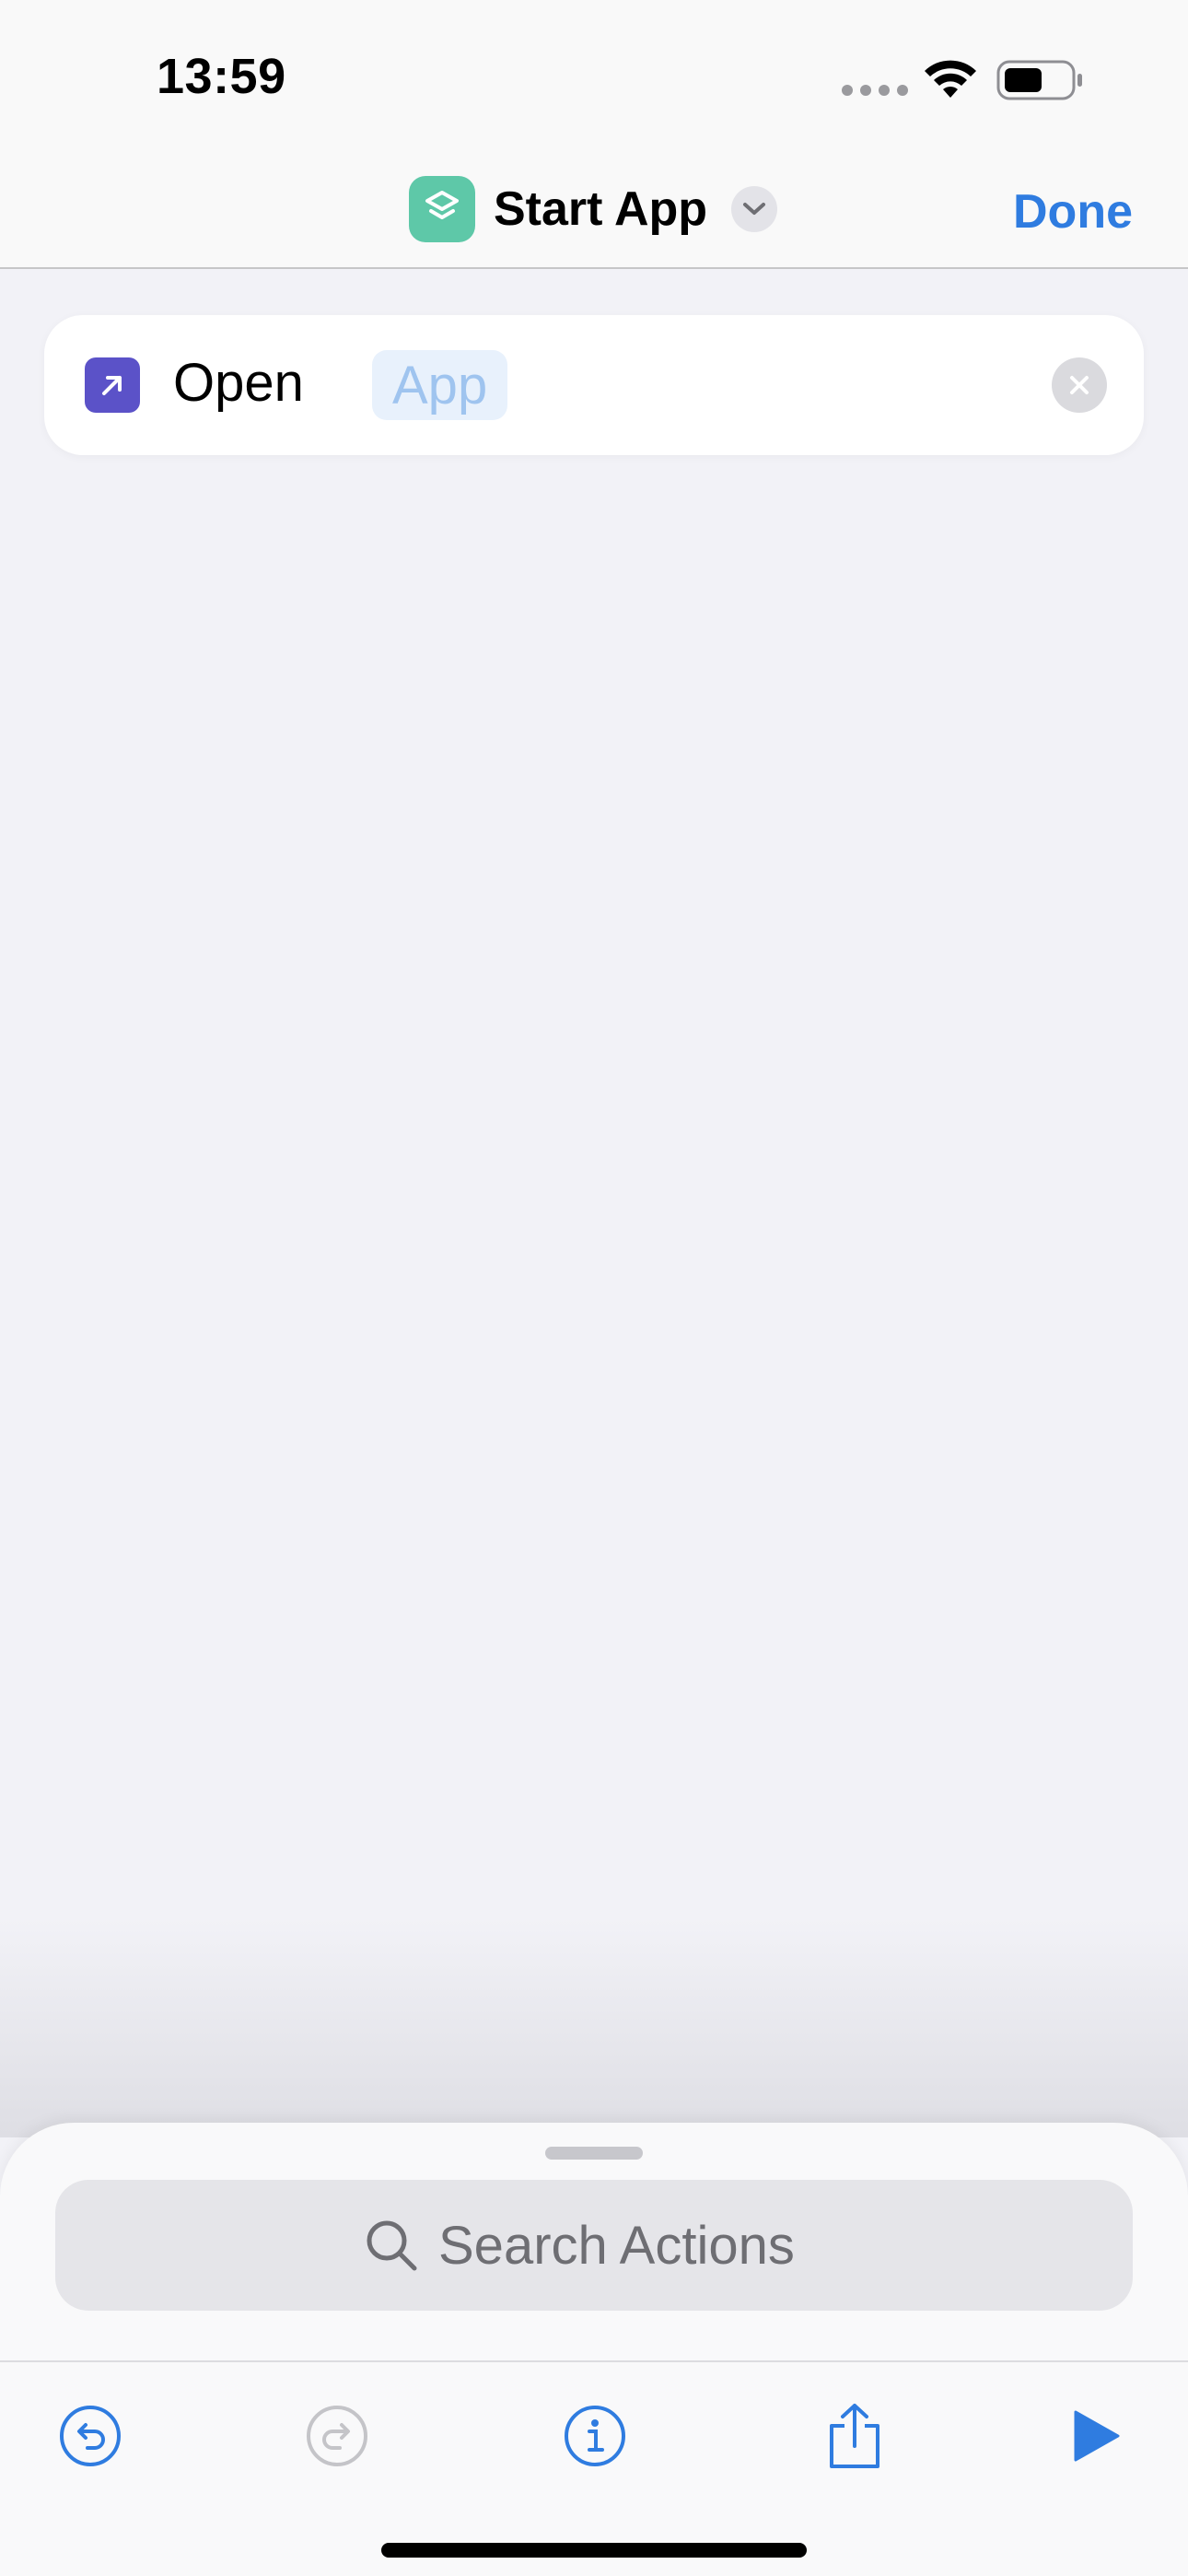 Image resolution: width=1188 pixels, height=2576 pixels. I want to click on home-indicator, so click(594, 2550).